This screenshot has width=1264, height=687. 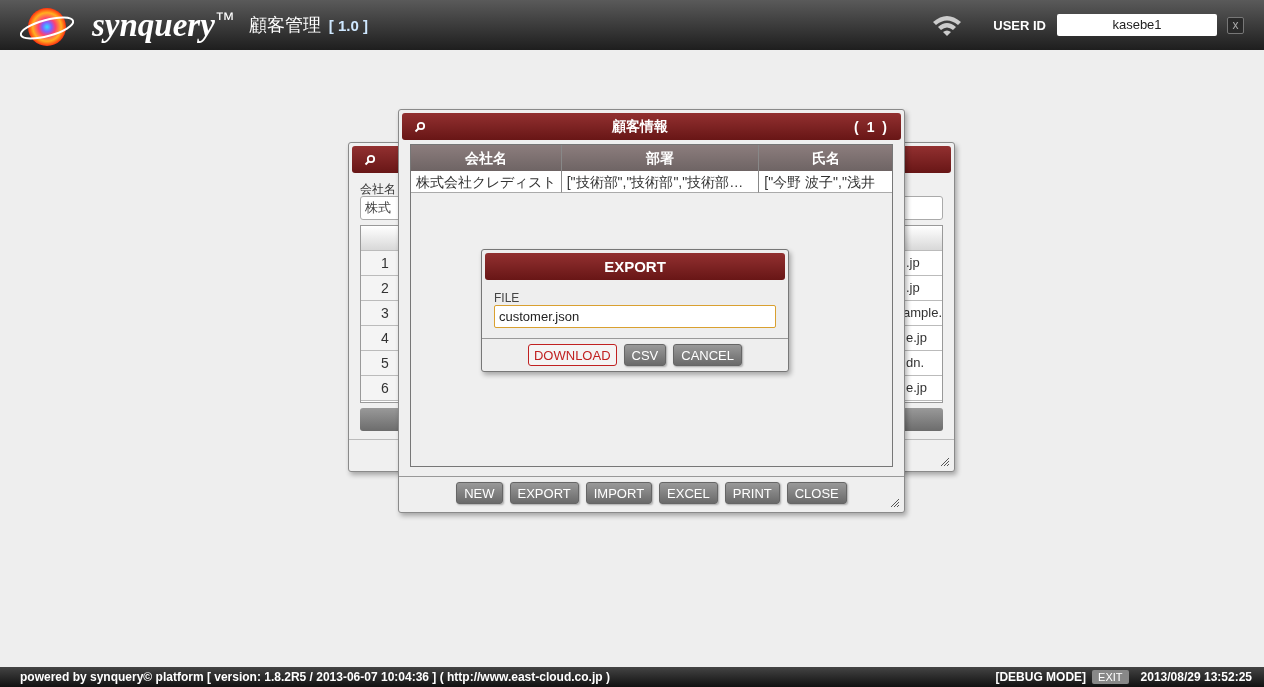 I want to click on wifi-icon, so click(x=947, y=25).